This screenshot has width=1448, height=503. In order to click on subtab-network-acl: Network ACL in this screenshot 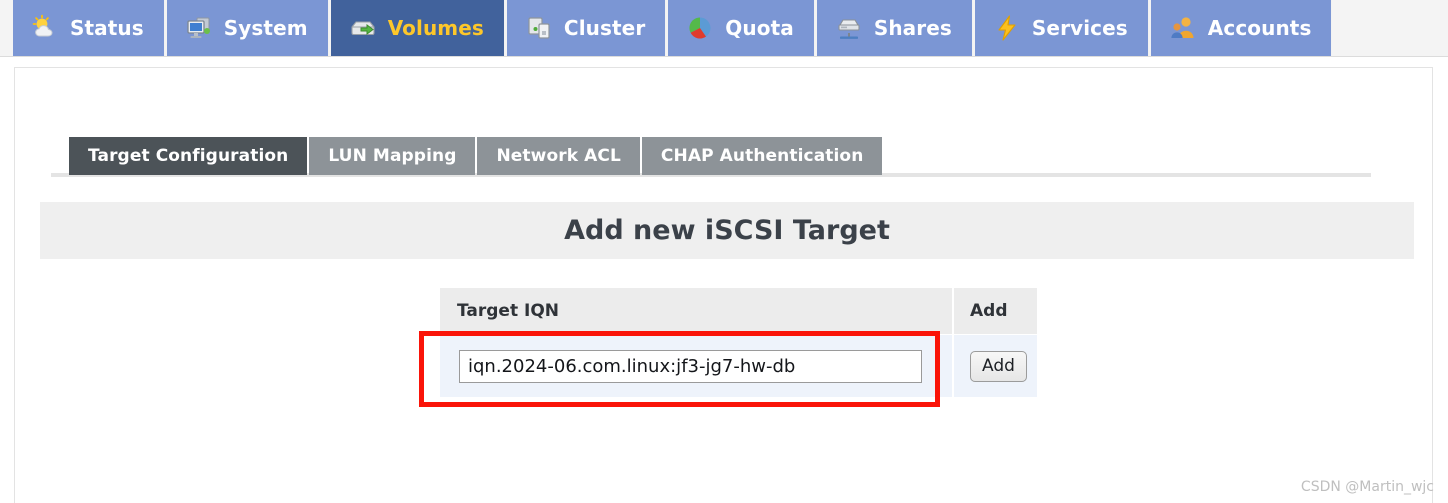, I will do `click(558, 156)`.